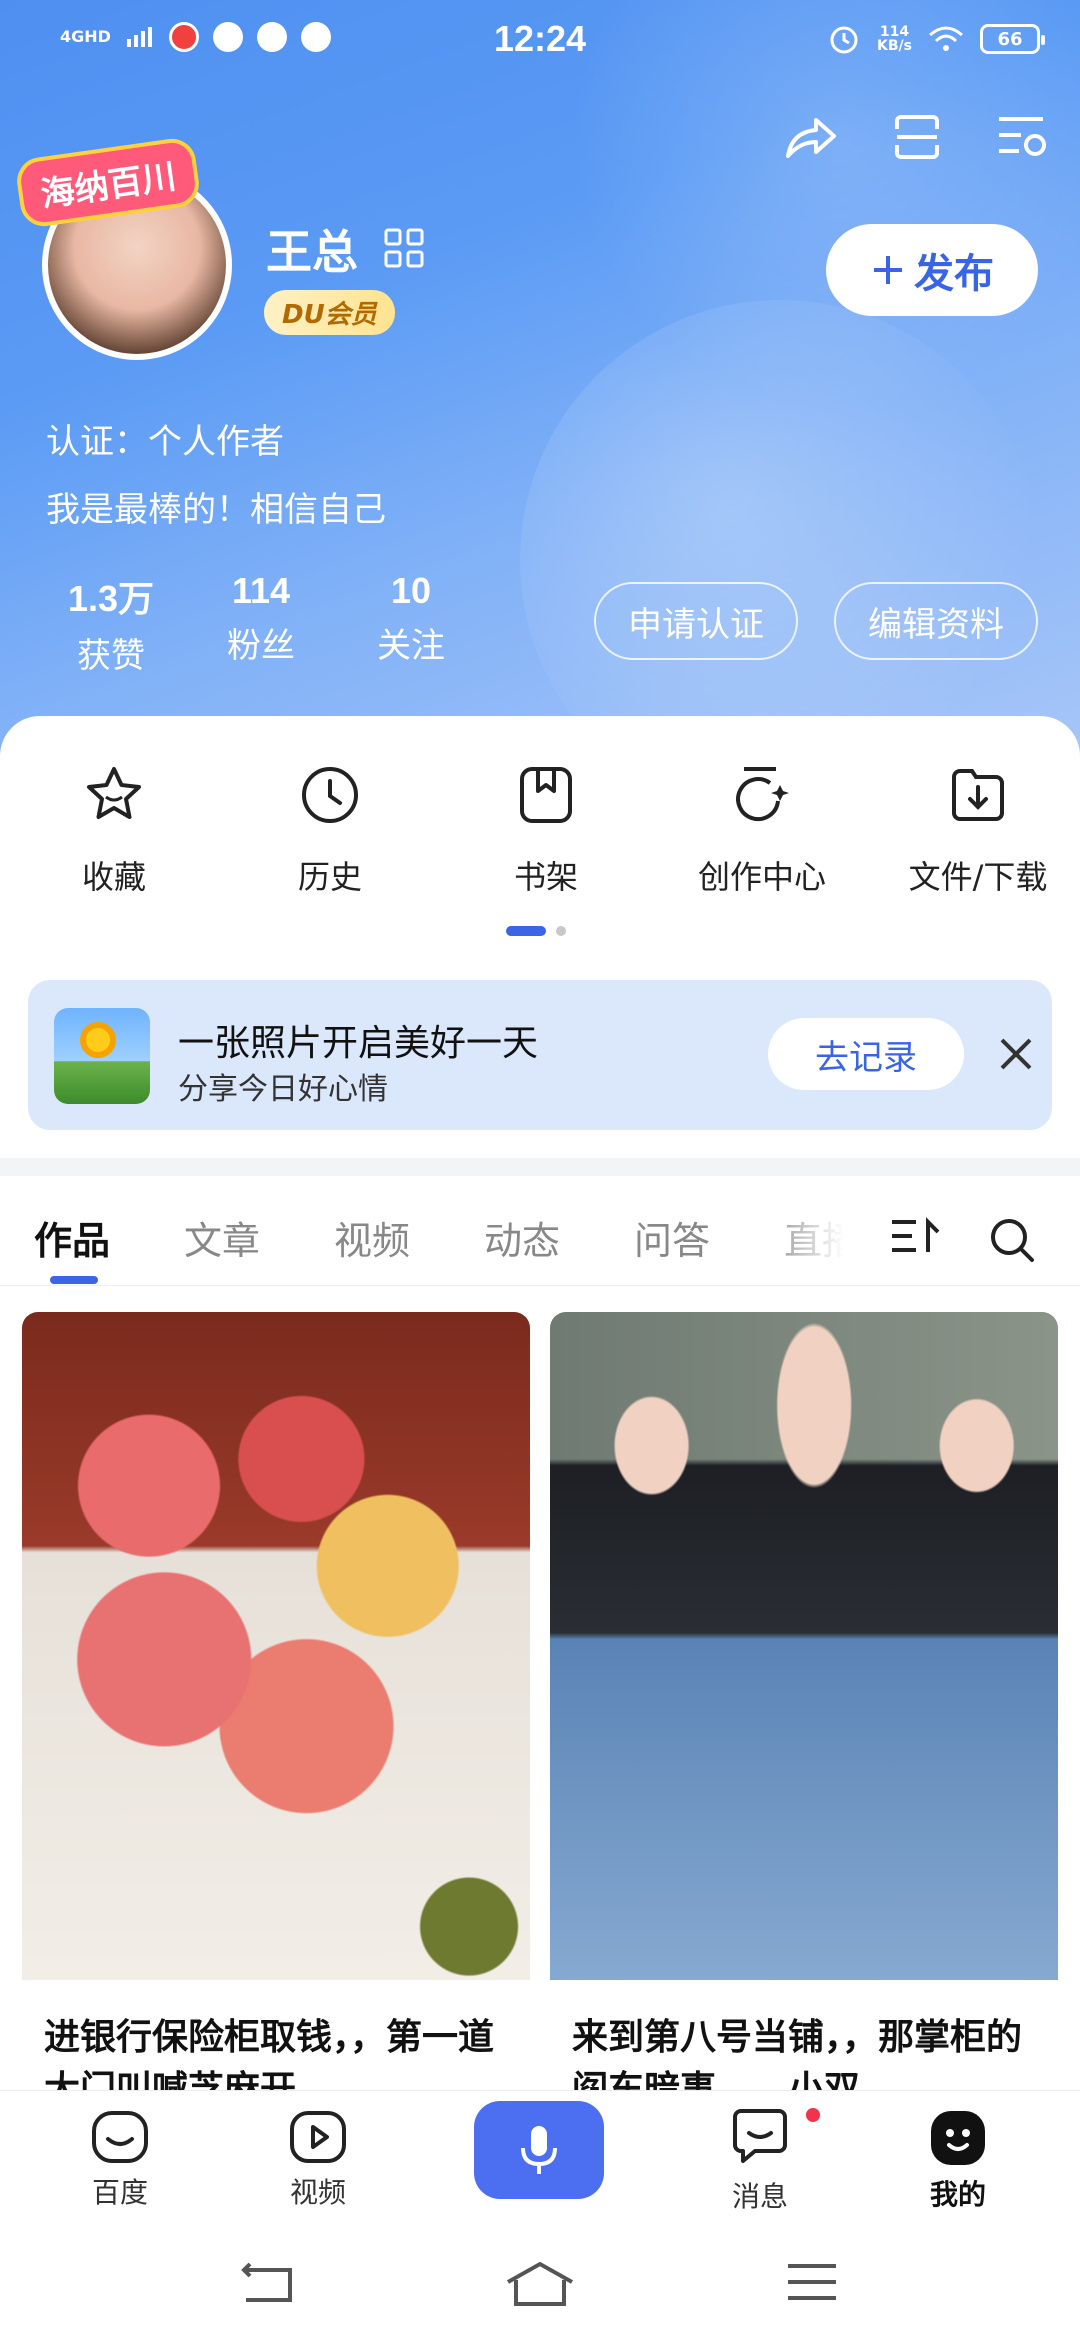  I want to click on section-divider, so click(540, 1167).